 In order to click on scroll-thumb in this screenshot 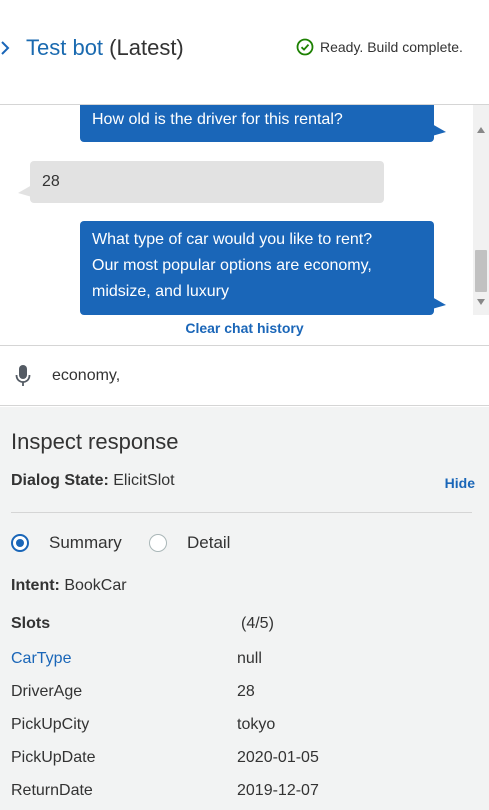, I will do `click(481, 271)`.